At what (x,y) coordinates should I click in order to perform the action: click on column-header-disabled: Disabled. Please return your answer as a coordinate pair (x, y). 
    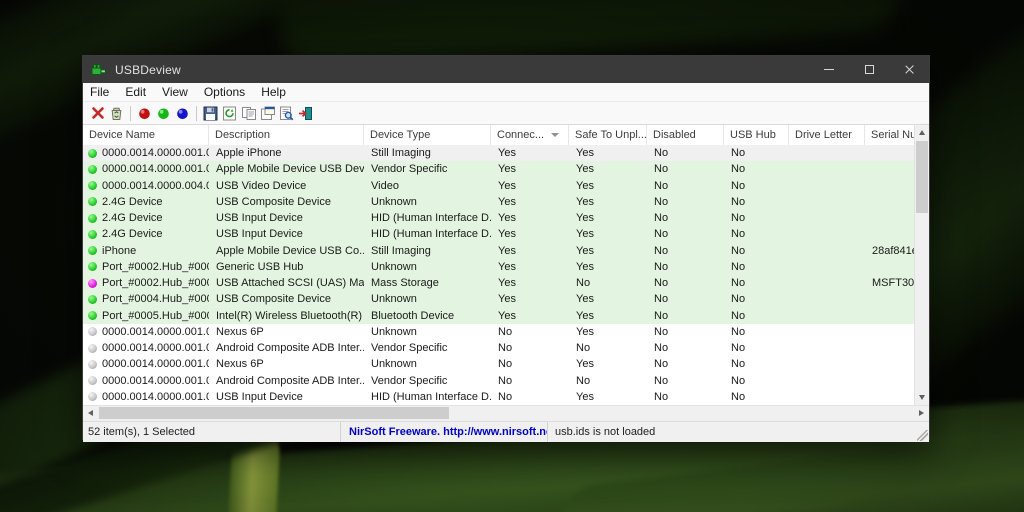
    Looking at the image, I should click on (685, 135).